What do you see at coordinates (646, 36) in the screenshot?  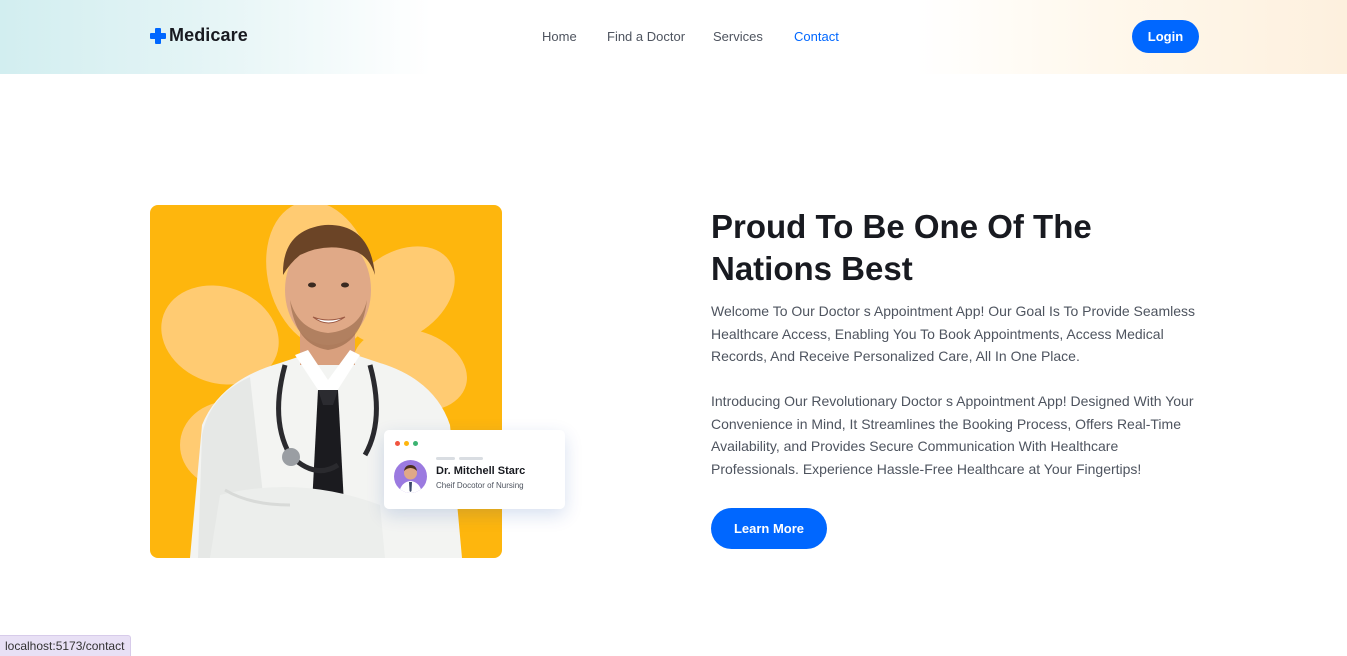 I see `nav-find-a-doctor: Find a Doctor` at bounding box center [646, 36].